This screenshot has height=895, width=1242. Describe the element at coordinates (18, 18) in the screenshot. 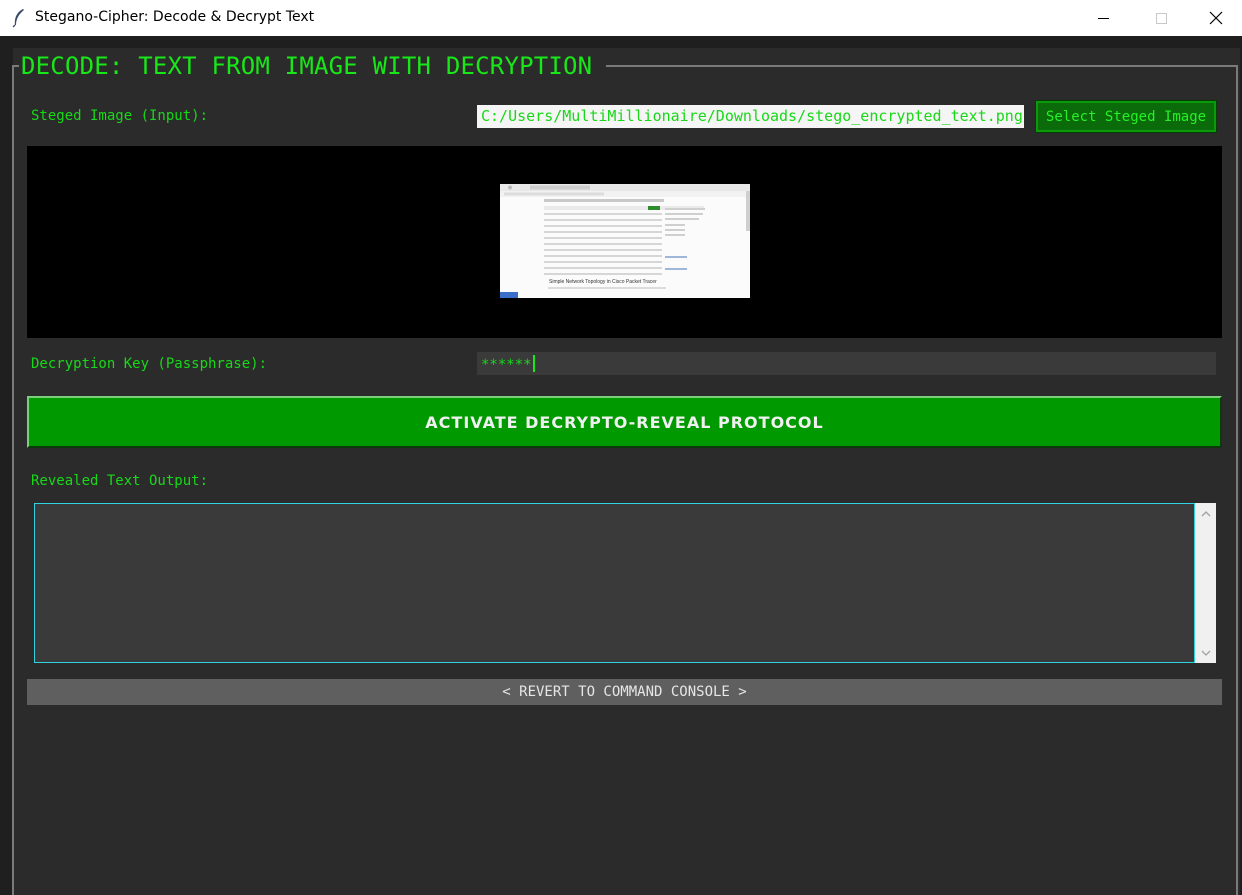

I see `feather-icon` at that location.